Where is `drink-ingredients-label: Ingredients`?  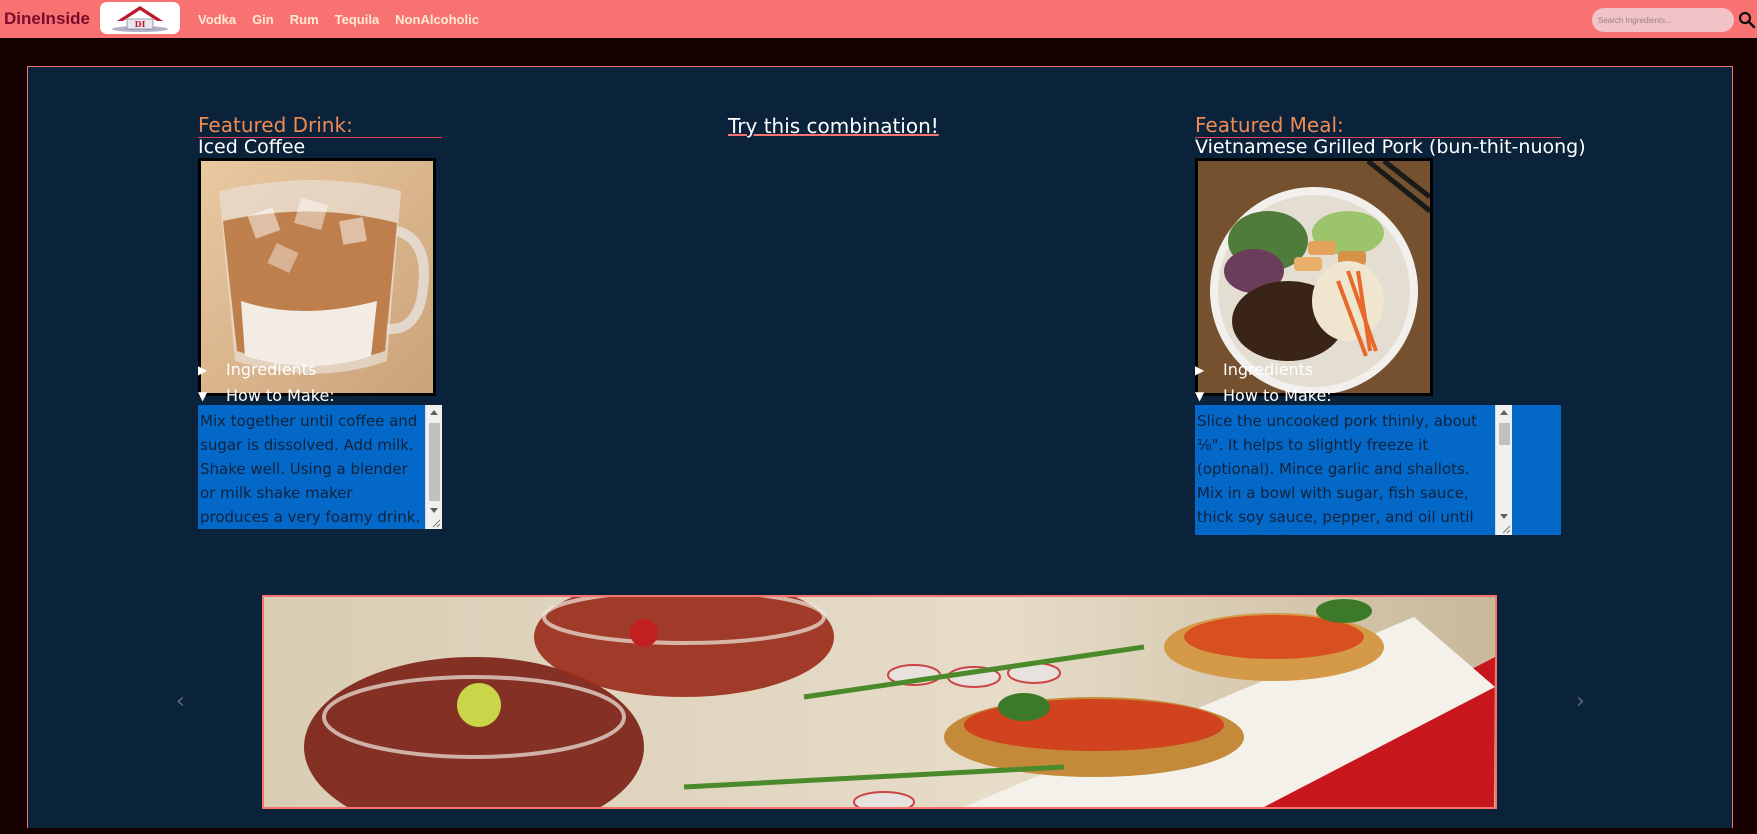
drink-ingredients-label: Ingredients is located at coordinates (271, 369).